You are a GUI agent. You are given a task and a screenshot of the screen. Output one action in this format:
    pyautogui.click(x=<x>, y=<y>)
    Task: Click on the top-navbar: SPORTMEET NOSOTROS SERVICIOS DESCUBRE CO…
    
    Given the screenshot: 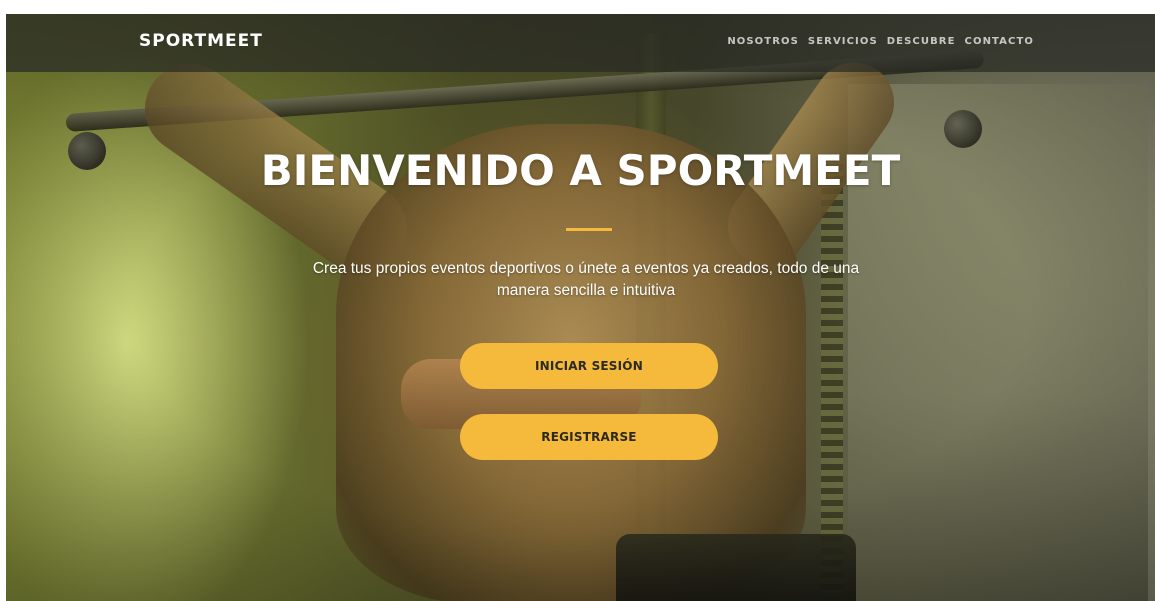 What is the action you would take?
    pyautogui.click(x=580, y=43)
    